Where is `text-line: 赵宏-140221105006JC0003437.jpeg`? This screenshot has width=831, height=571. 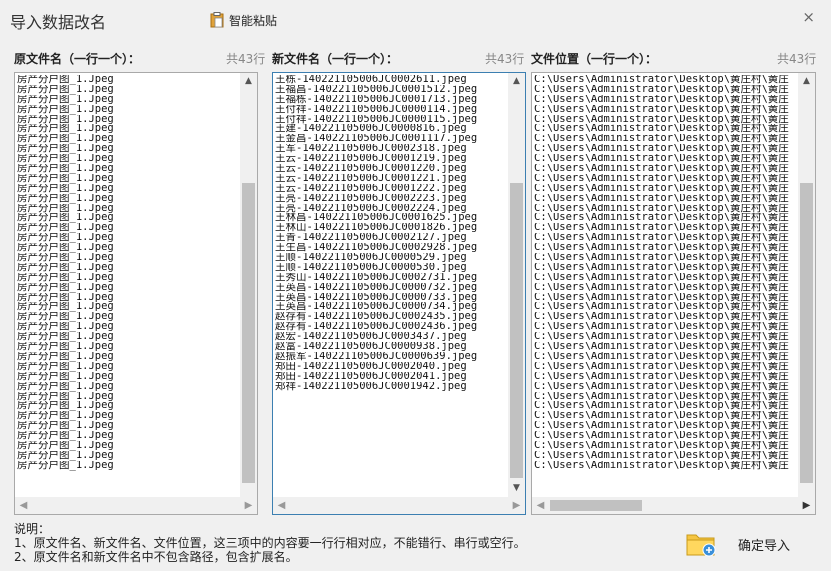
text-line: 赵宏-140221105006JC0003437.jpeg is located at coordinates (371, 337).